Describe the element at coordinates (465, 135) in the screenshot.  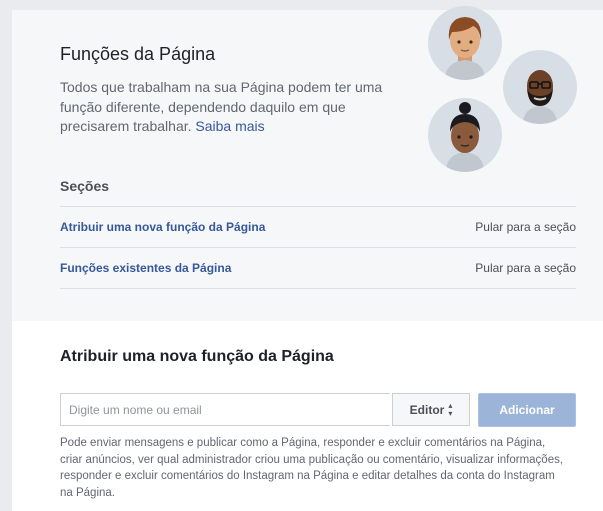
I see `avatar-woman-bun-icon` at that location.